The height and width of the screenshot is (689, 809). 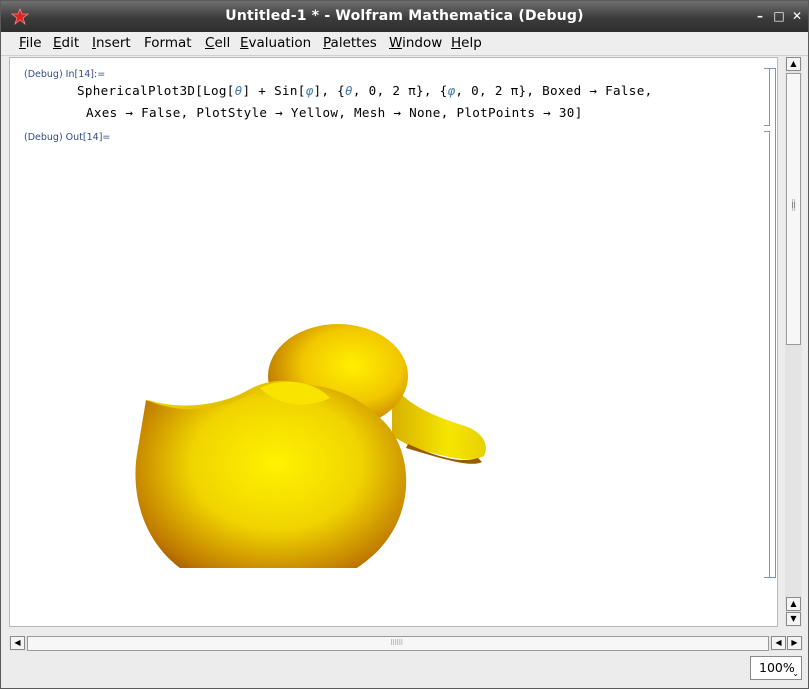 I want to click on vertical-scroll-thumb: ⠿ ⠿ ⠿, so click(x=793, y=209).